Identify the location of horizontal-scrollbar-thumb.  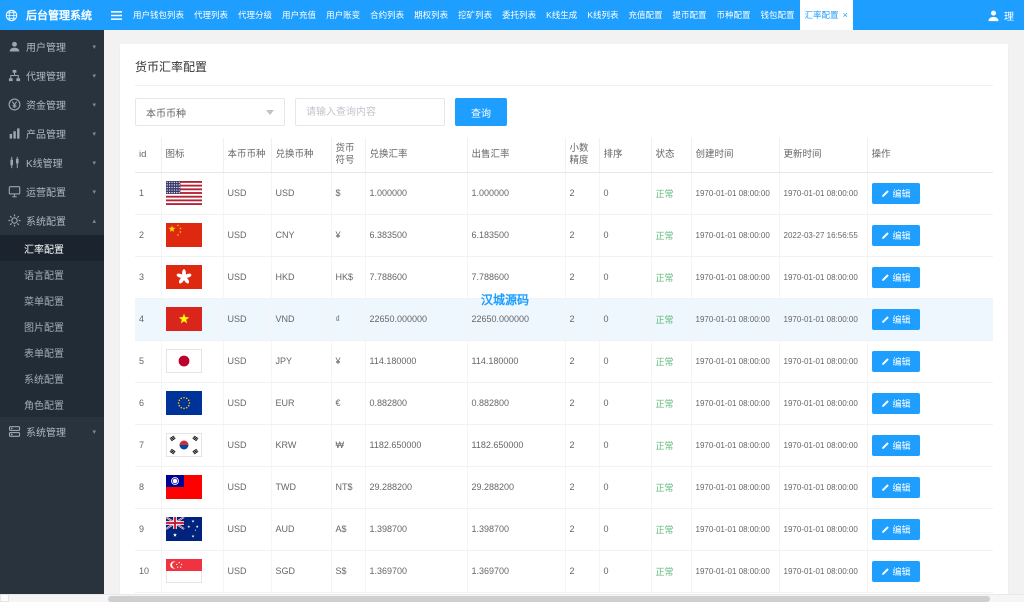
(549, 599).